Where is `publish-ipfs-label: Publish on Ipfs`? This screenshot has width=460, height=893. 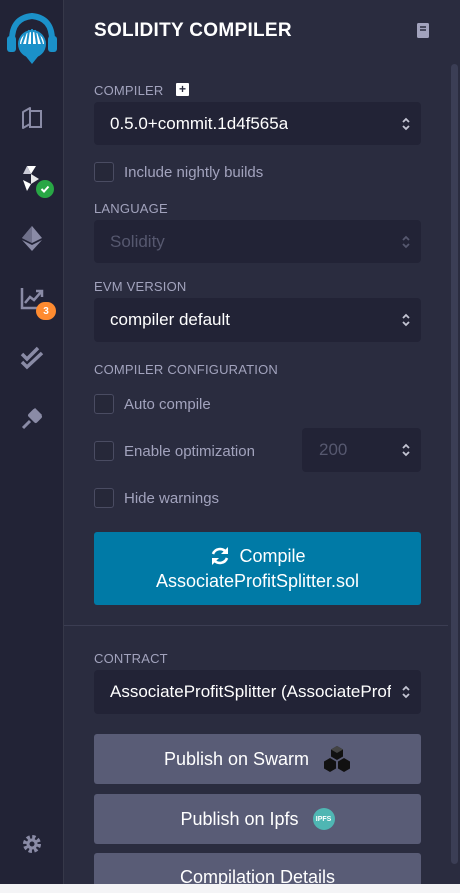 publish-ipfs-label: Publish on Ipfs is located at coordinates (239, 818).